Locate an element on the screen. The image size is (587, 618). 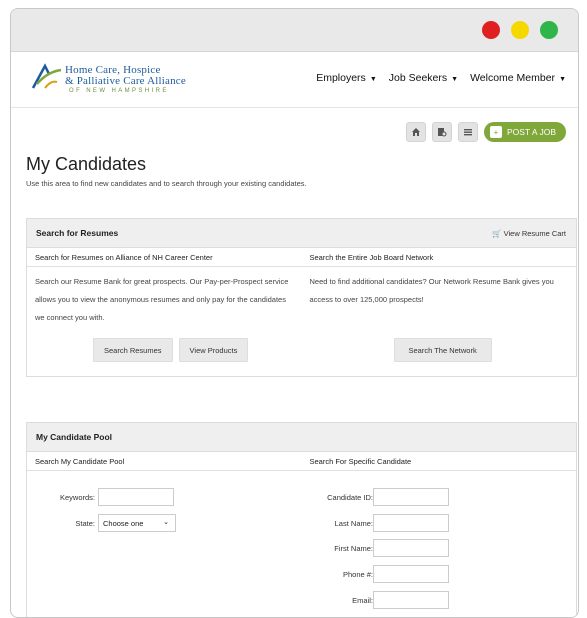
candidate-pool-header: My Candidate Pool is located at coordinates (301, 437).